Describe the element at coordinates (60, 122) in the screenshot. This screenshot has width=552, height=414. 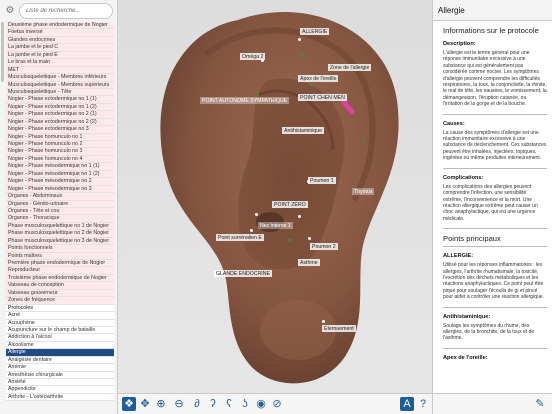
I see `list-item: Nogier - Phase ectodermique no 2 (2)` at that location.